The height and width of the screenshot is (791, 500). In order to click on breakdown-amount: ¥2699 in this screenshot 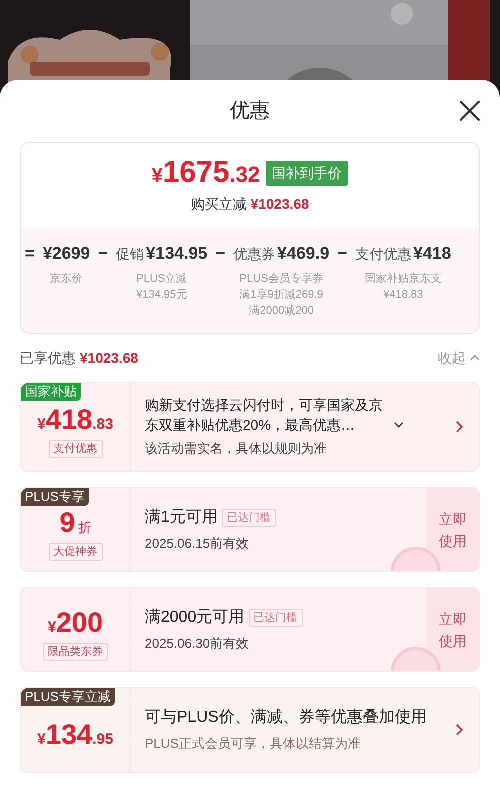, I will do `click(66, 254)`.